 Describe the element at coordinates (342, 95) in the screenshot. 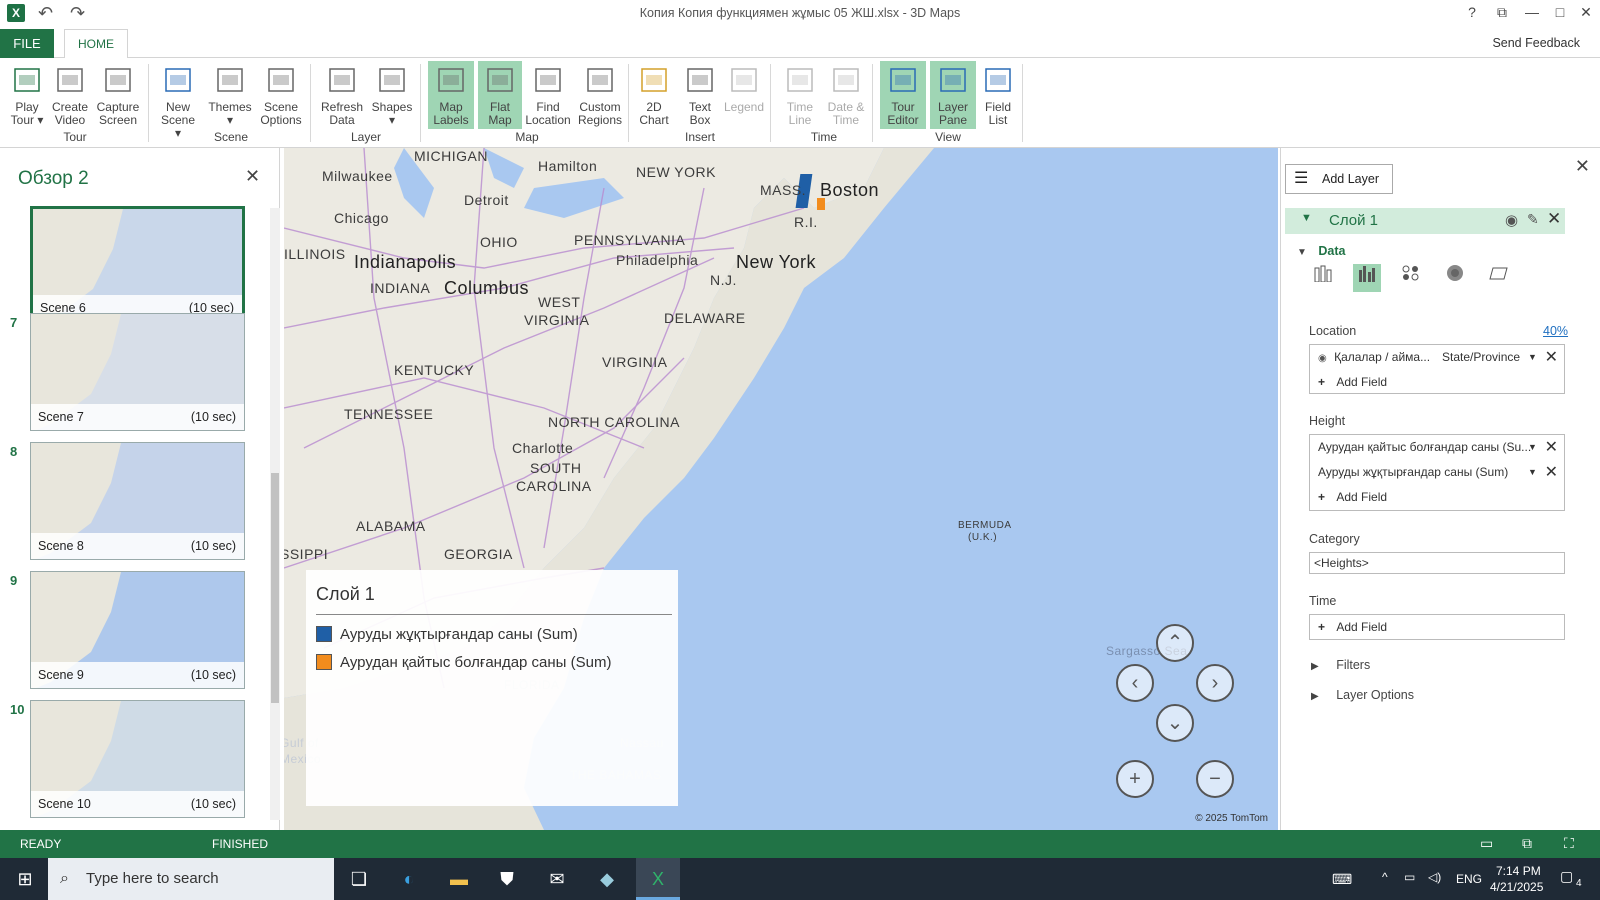

I see `refresh-data-button: Refresh Data` at that location.